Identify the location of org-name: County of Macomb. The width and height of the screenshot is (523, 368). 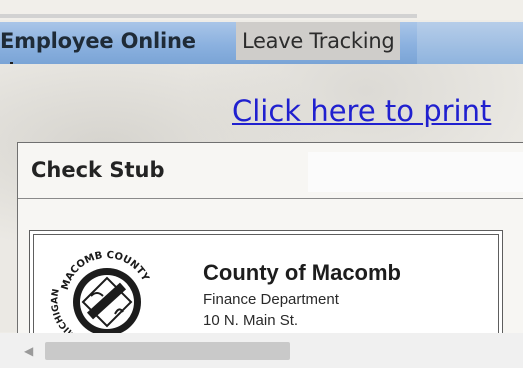
(302, 272).